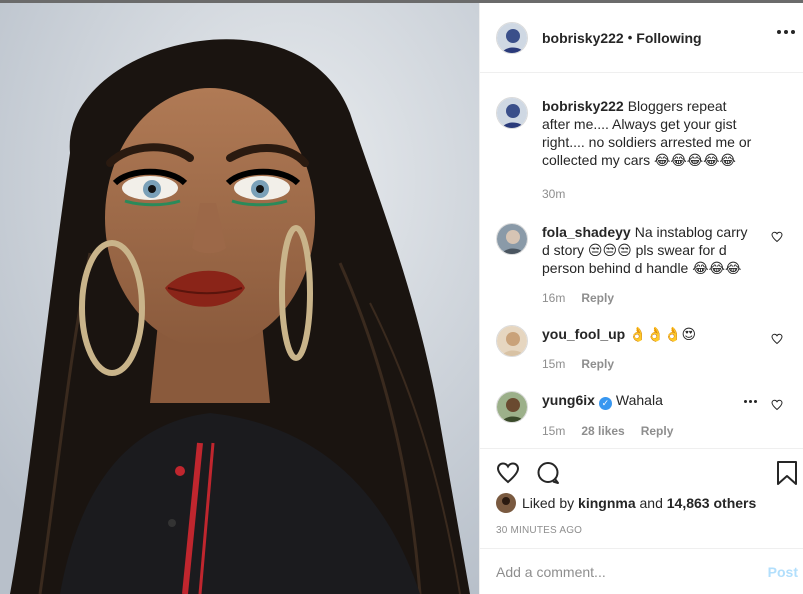 Image resolution: width=803 pixels, height=594 pixels. Describe the element at coordinates (506, 503) in the screenshot. I see `liker-avatar` at that location.